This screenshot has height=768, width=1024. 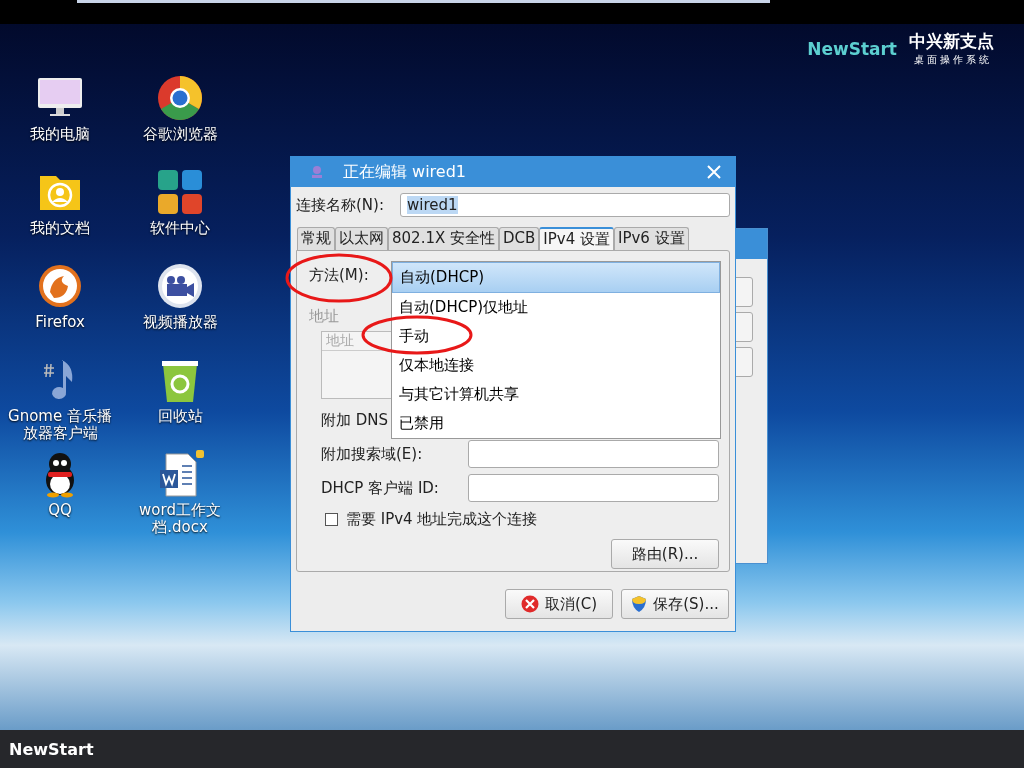 What do you see at coordinates (324, 316) in the screenshot?
I see `section-label: 地址` at bounding box center [324, 316].